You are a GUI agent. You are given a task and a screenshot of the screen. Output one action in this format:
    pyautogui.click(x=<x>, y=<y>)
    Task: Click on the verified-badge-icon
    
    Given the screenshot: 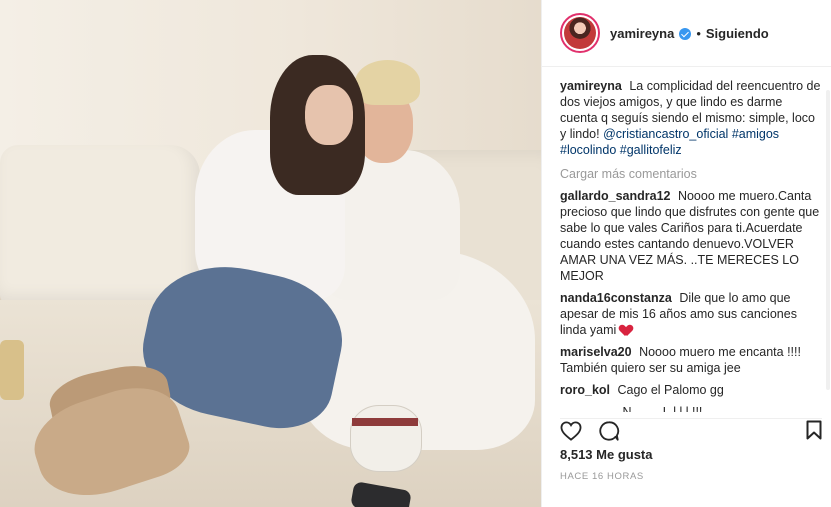 What is the action you would take?
    pyautogui.click(x=685, y=34)
    